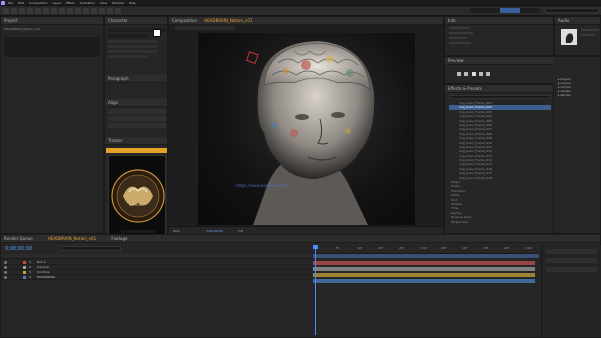 The image size is (601, 338). I want to click on tracking-field, so click(133, 51).